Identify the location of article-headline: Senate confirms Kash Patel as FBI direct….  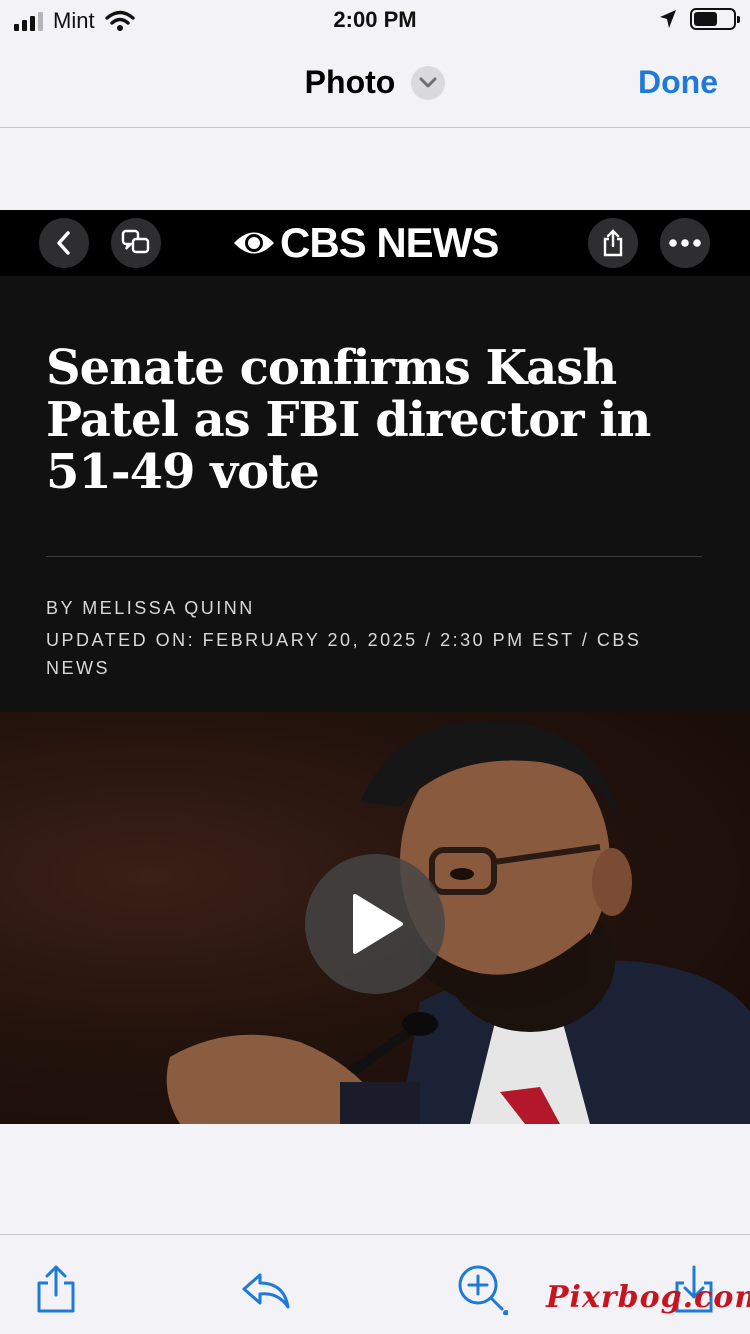
(348, 420).